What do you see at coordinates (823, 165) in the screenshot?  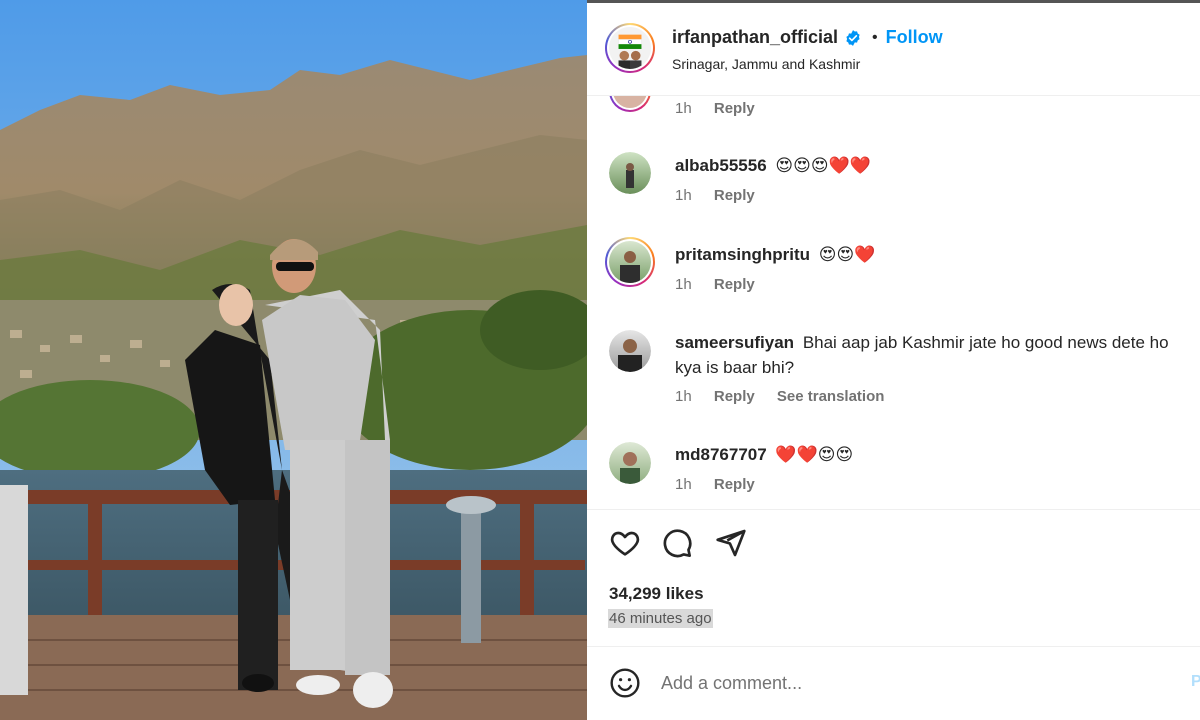 I see `comment-text: 😍😍😍❤️❤️` at bounding box center [823, 165].